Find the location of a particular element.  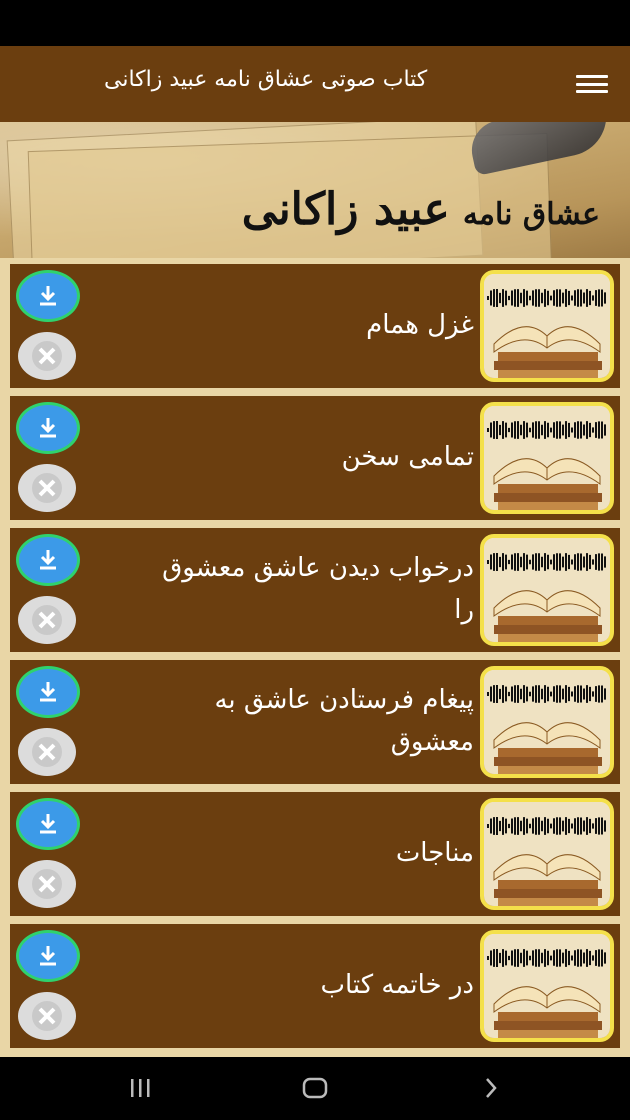

system-nav-bar is located at coordinates (315, 1088).